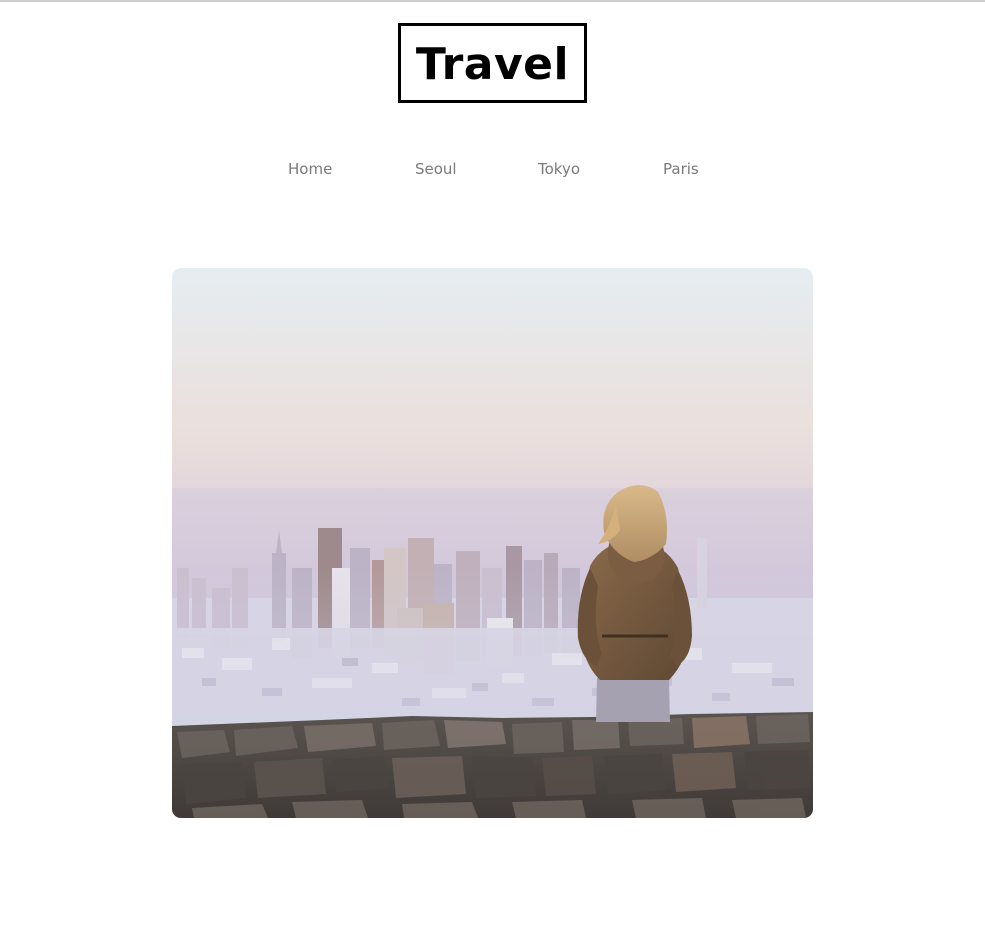 The width and height of the screenshot is (985, 949). I want to click on nav-link-tokyo: Tokyo, so click(559, 169).